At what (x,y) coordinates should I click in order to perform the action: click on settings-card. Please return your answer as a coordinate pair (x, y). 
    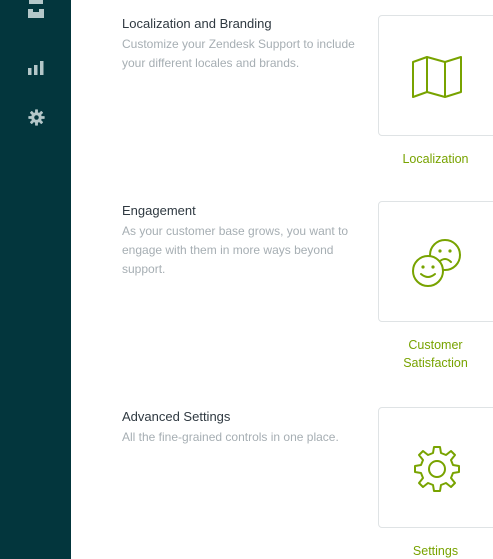
    Looking at the image, I should click on (435, 467).